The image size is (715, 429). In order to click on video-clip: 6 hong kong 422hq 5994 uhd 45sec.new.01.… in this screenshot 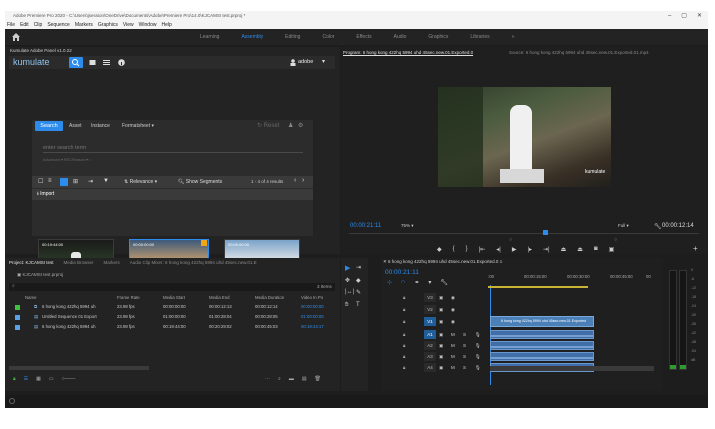, I will do `click(542, 321)`.